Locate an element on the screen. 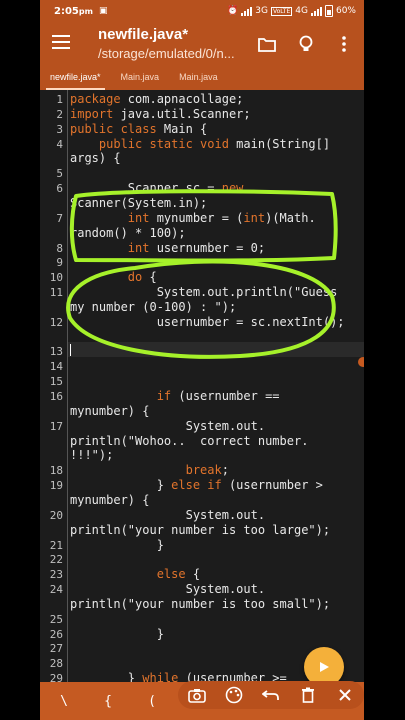 The height and width of the screenshot is (720, 405). code-line: do { is located at coordinates (113, 277).